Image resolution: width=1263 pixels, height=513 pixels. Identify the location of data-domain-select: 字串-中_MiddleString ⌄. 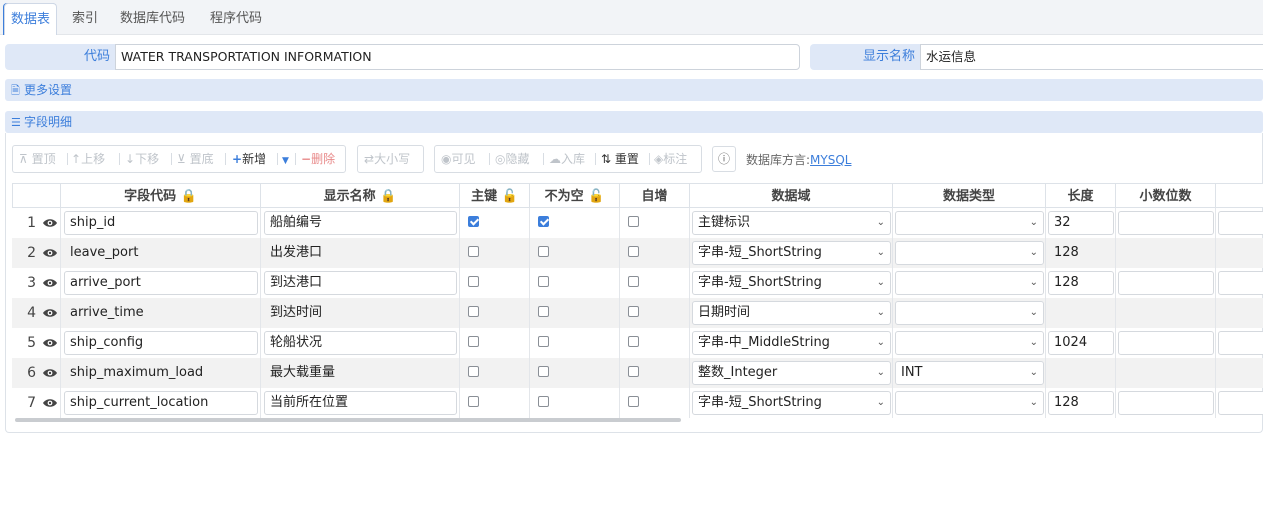
(791, 343).